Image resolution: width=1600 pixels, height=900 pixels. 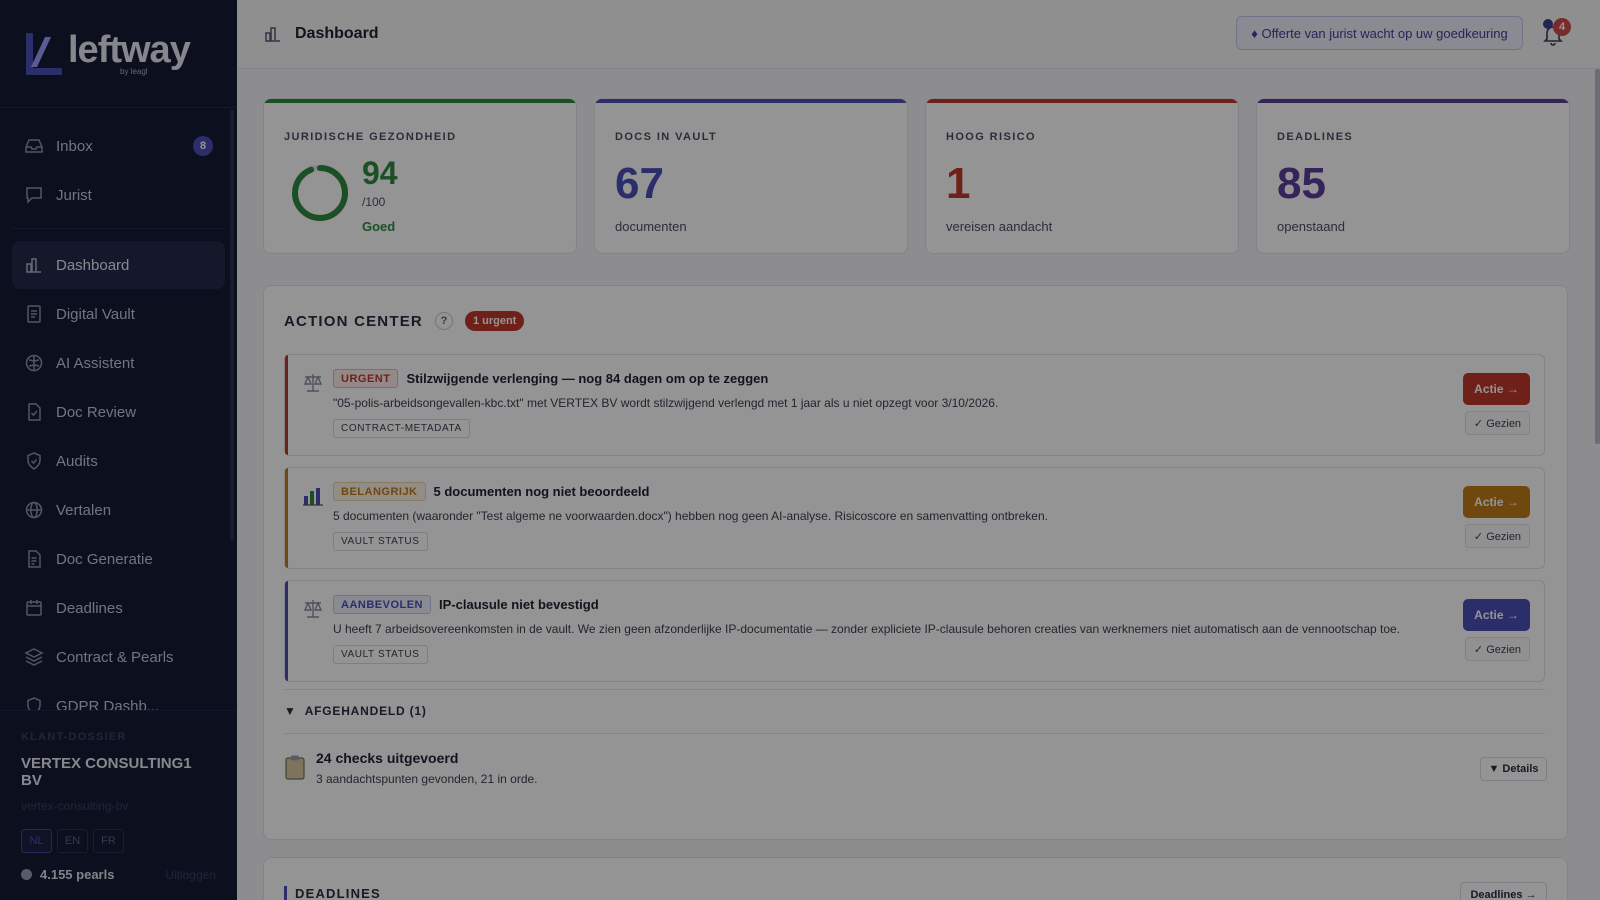 I want to click on sidebar-item-deadlines: Deadlines, so click(x=118, y=608).